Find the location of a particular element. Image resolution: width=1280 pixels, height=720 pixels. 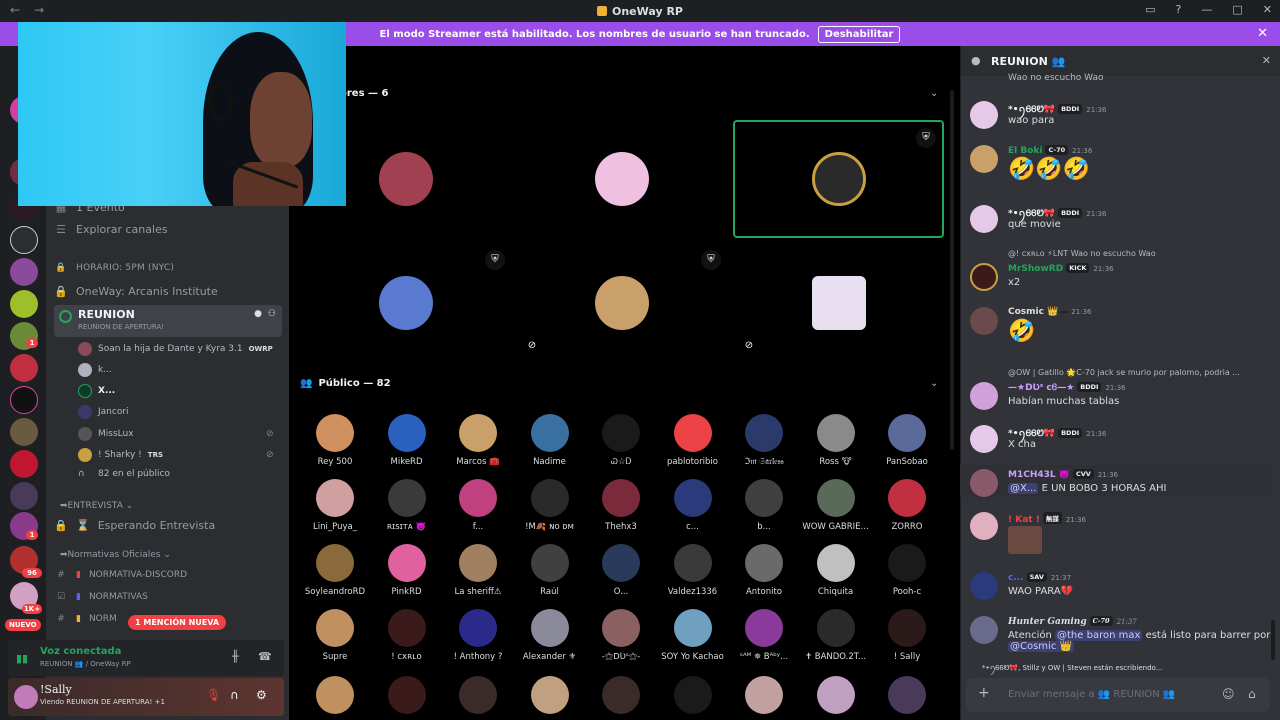

voice-user: ! Sharky ! TRS ⊘ is located at coordinates (176, 455).